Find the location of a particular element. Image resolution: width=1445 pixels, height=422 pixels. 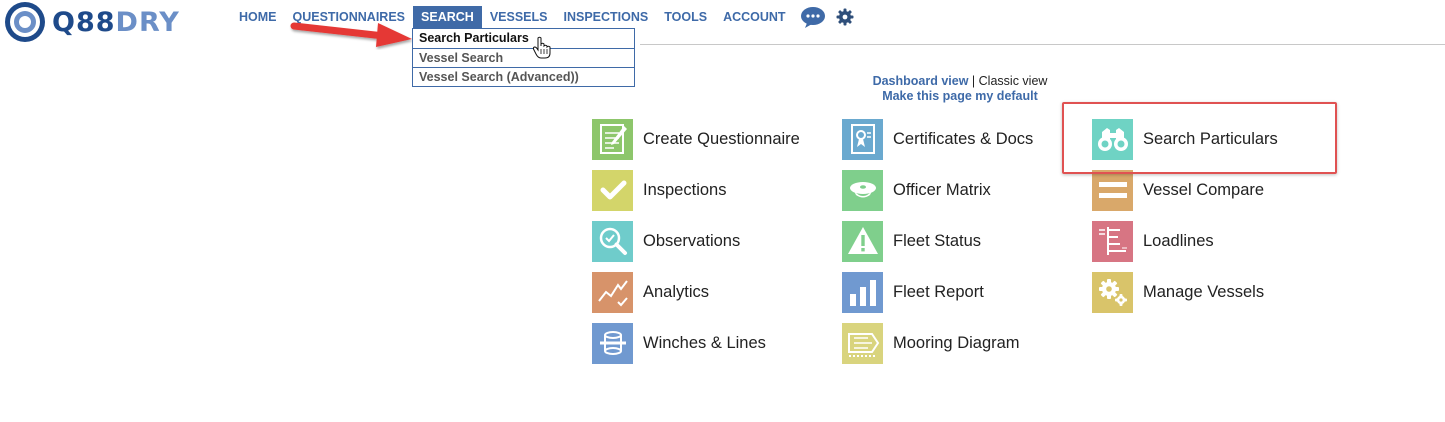

tile-label: Mooring Diagram is located at coordinates (956, 342).